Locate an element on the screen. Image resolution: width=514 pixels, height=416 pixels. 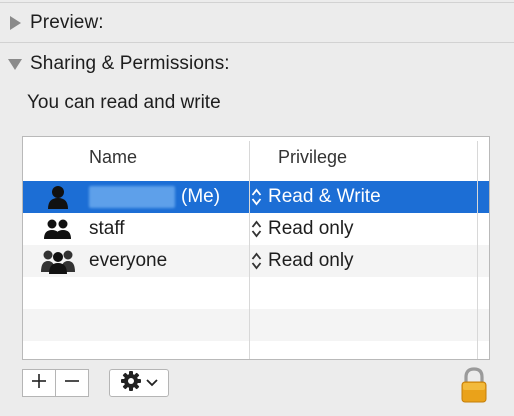
redacted-username is located at coordinates (132, 197).